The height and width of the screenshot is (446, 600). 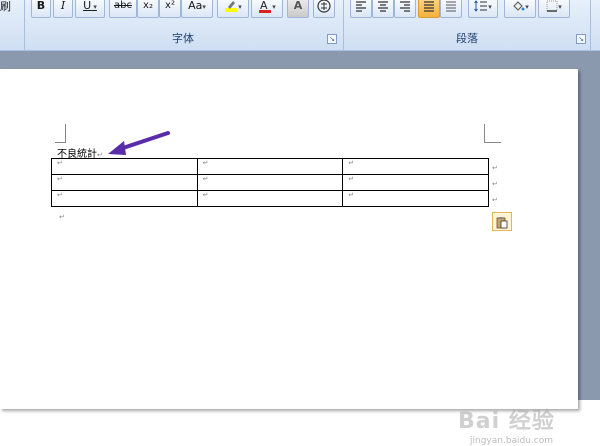 I want to click on change-case-dropdown-icon: ▾, so click(x=204, y=7).